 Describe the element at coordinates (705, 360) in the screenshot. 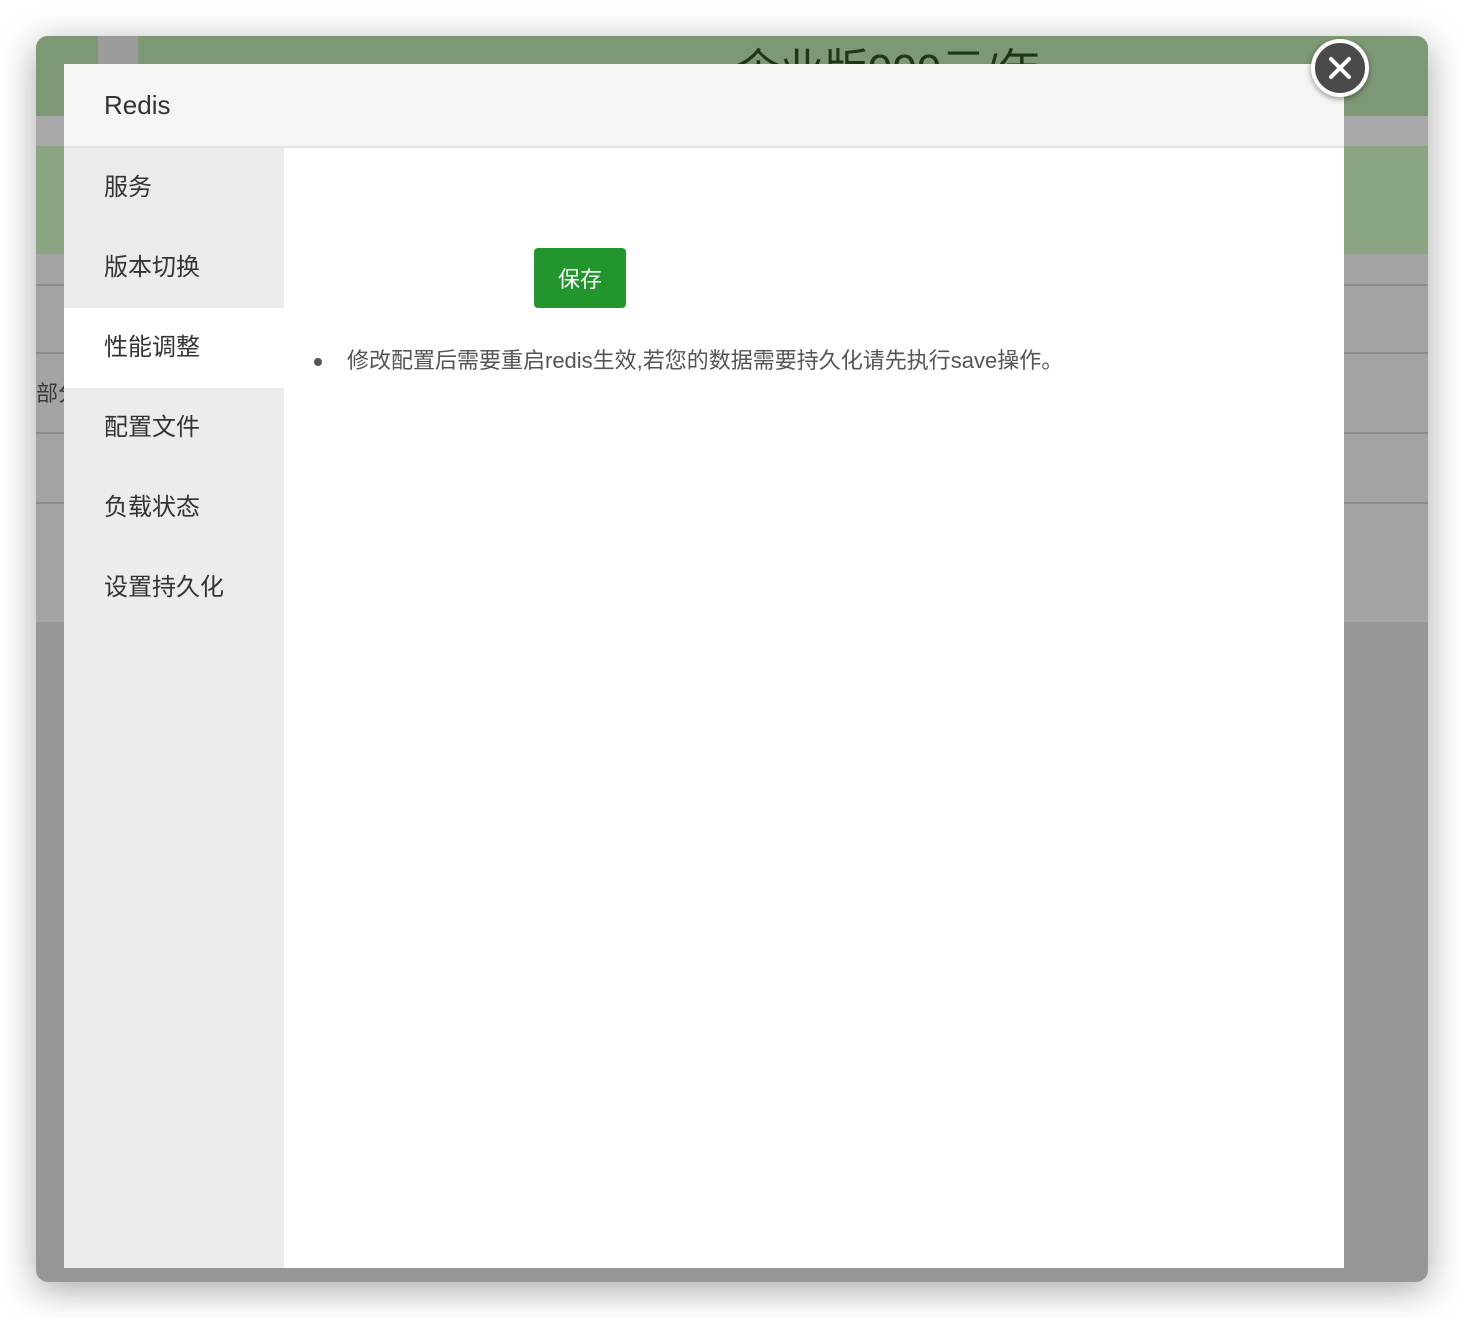

I see `notice-text: 修改配置后需要重启redis生效,若您的数据需要持久化请先执行save操作。` at that location.